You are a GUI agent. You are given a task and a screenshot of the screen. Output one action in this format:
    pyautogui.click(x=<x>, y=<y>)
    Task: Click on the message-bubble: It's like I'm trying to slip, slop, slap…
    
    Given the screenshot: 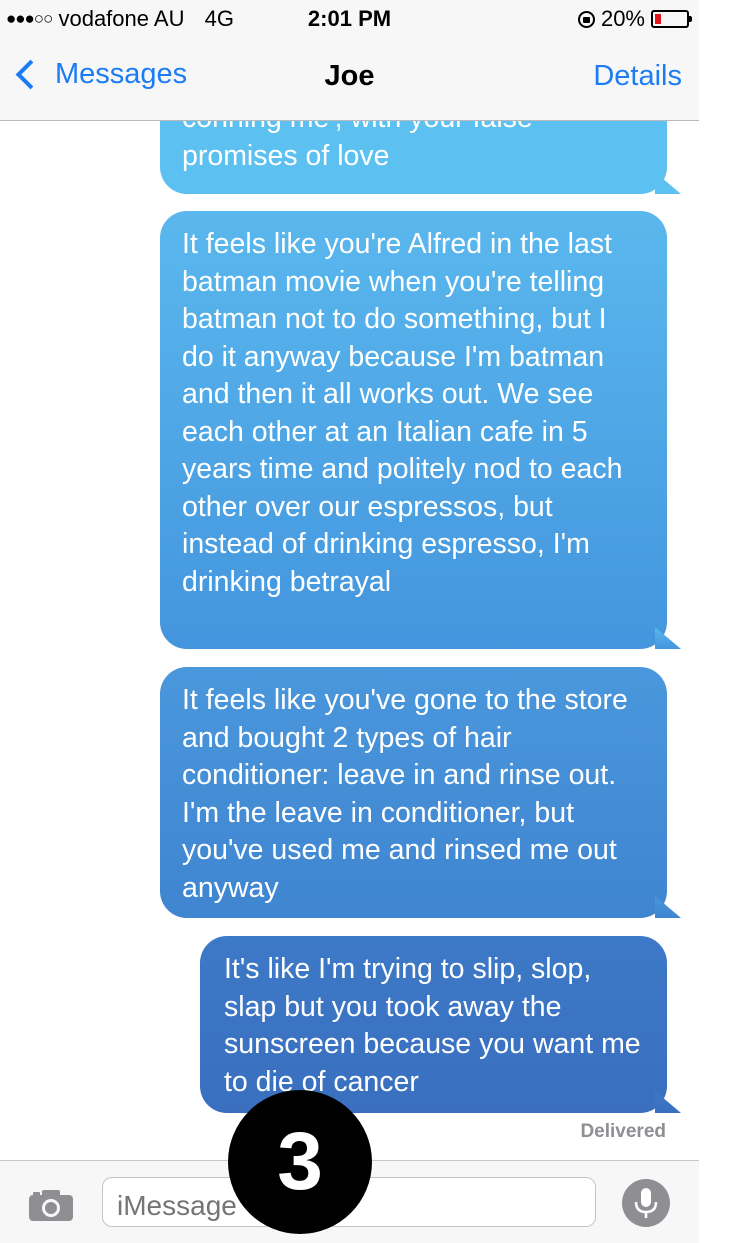 What is the action you would take?
    pyautogui.click(x=433, y=1024)
    